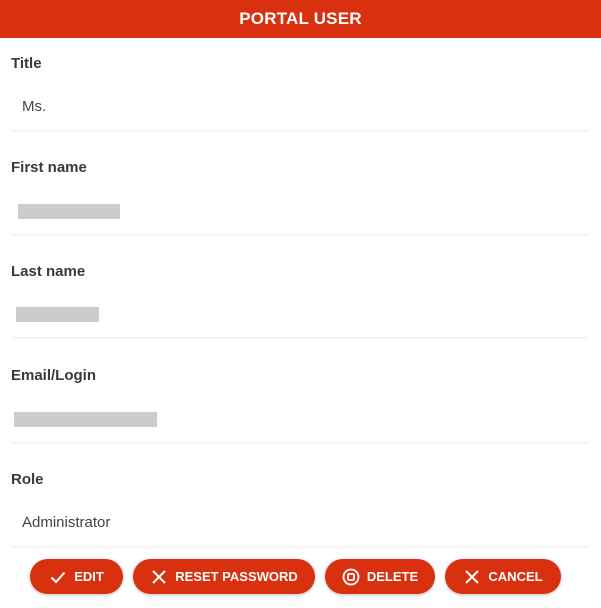 Image resolution: width=601 pixels, height=608 pixels. I want to click on role-value: Administrator, so click(66, 522).